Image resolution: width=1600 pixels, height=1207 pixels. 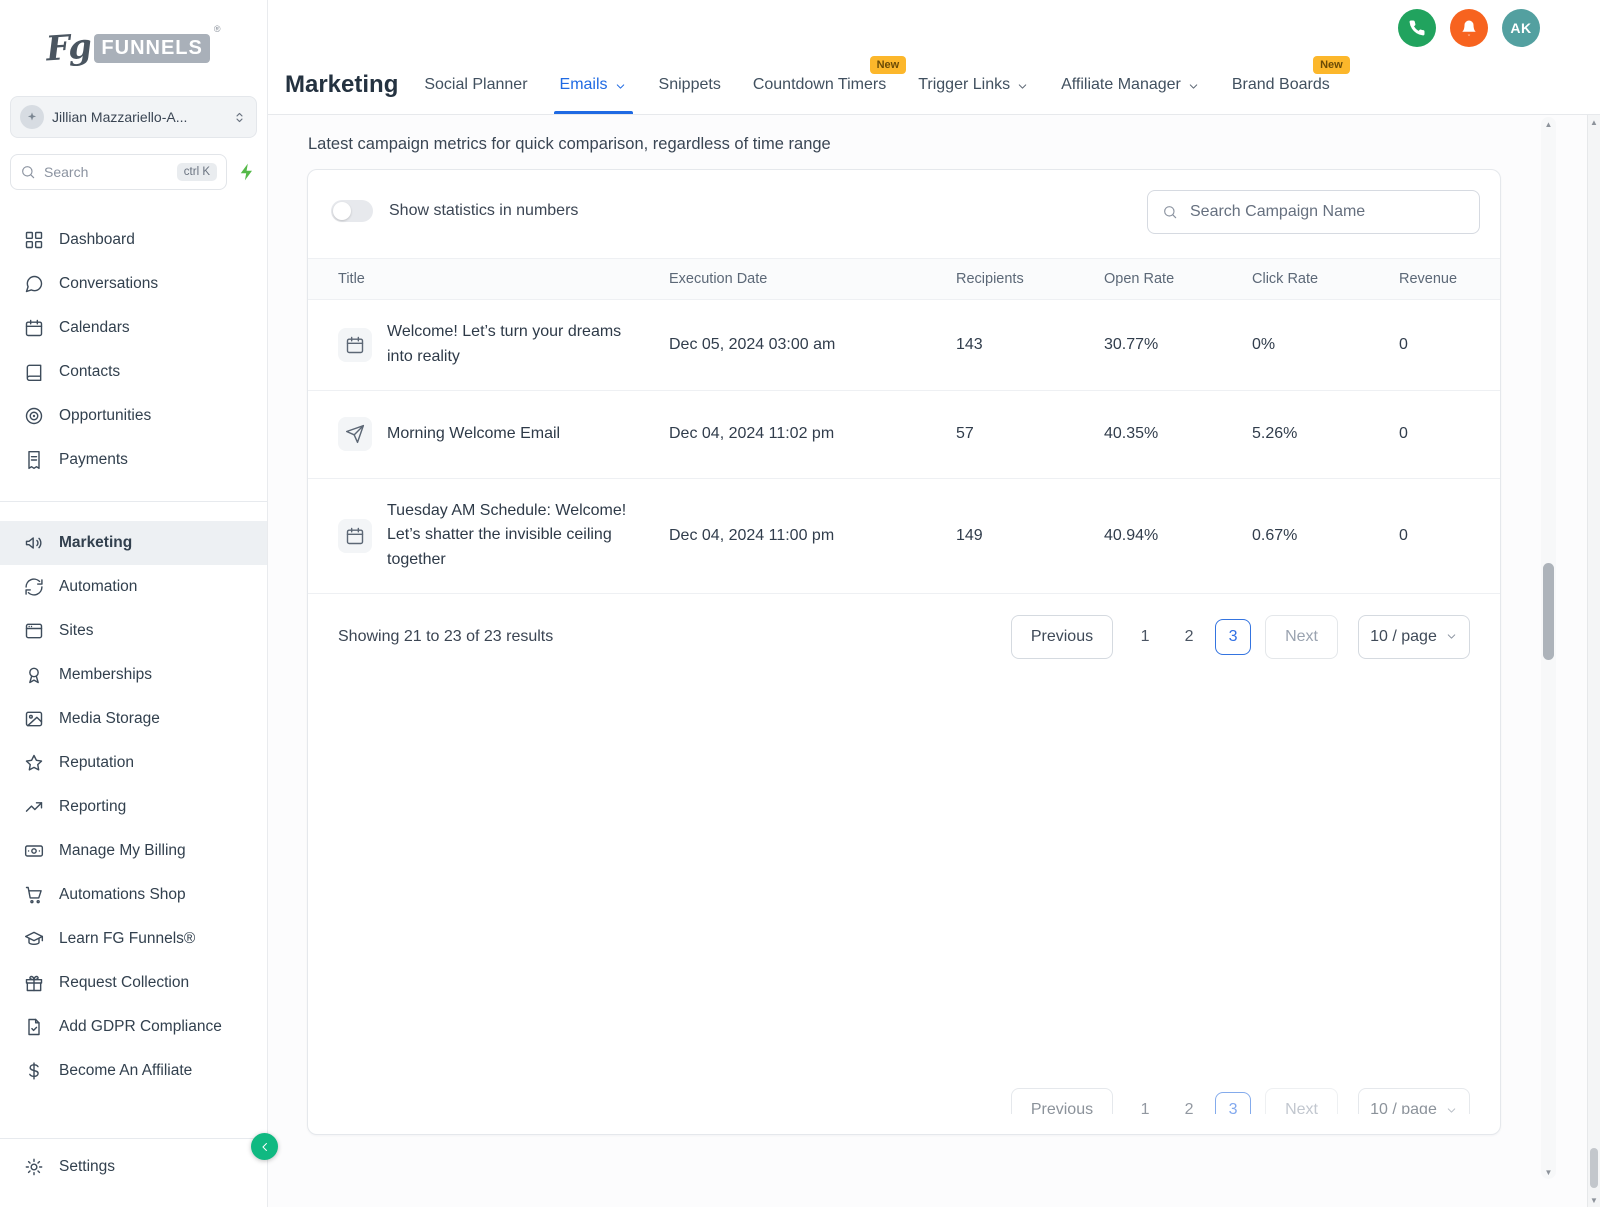 What do you see at coordinates (1121, 84) in the screenshot?
I see `tab-label: Affiliate Manager` at bounding box center [1121, 84].